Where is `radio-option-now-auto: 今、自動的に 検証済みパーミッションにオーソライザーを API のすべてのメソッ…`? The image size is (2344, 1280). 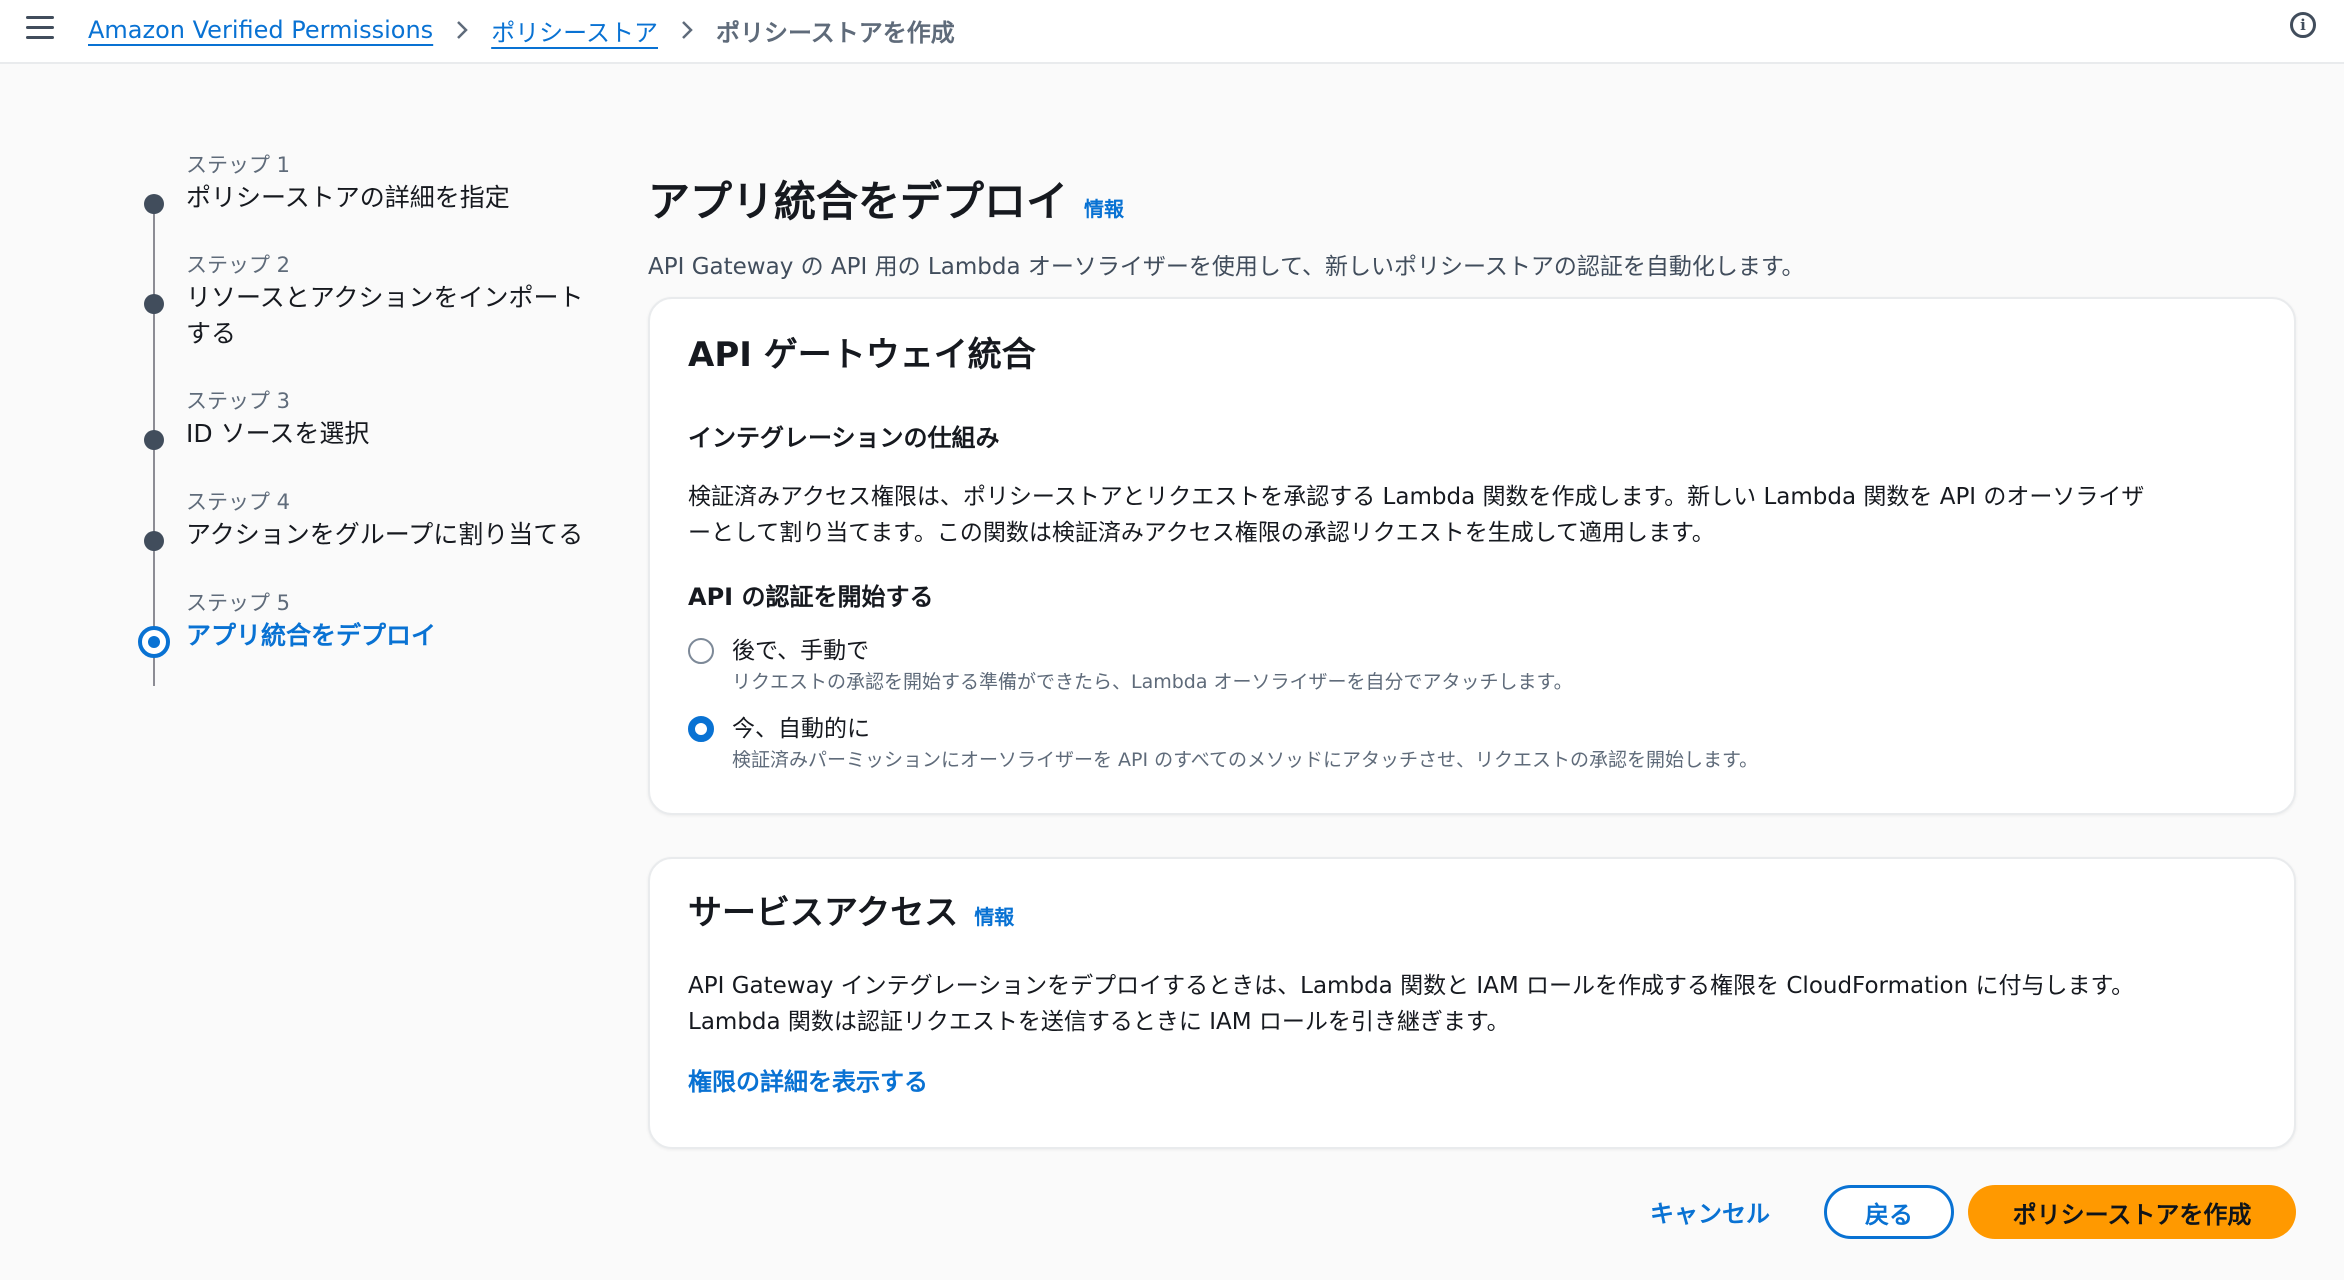 radio-option-now-auto: 今、自動的に 検証済みパーミッションにオーソライザーを API のすべてのメソッ… is located at coordinates (1472, 743).